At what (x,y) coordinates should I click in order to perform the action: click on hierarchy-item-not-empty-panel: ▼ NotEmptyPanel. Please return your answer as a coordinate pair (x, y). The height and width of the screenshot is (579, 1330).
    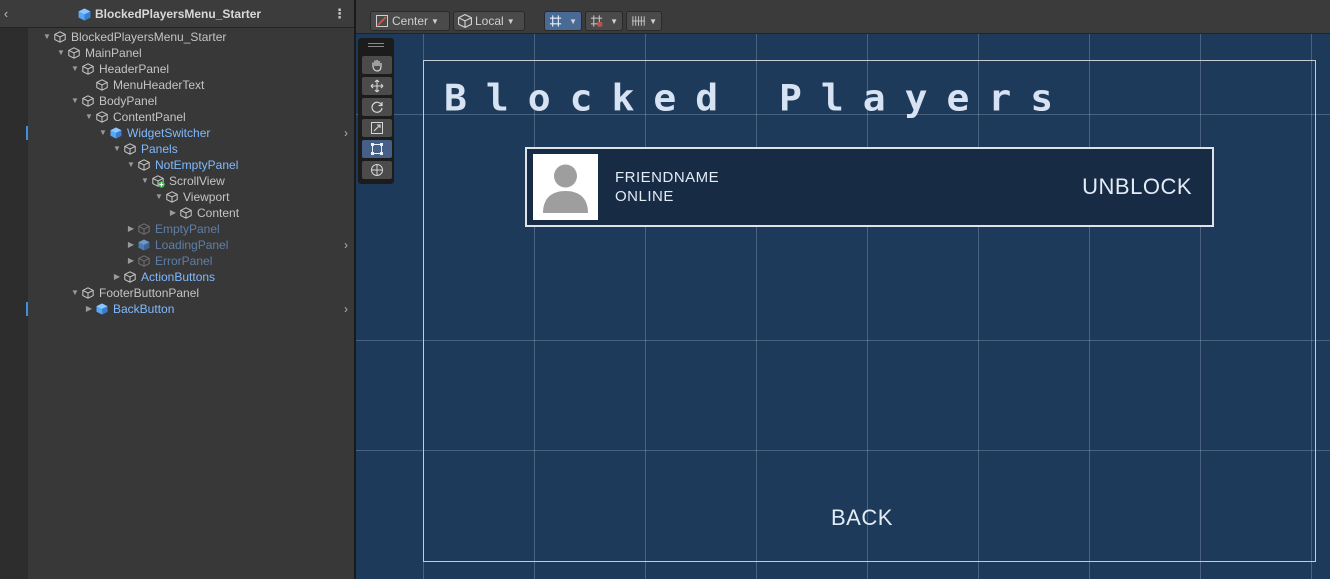
    Looking at the image, I should click on (191, 165).